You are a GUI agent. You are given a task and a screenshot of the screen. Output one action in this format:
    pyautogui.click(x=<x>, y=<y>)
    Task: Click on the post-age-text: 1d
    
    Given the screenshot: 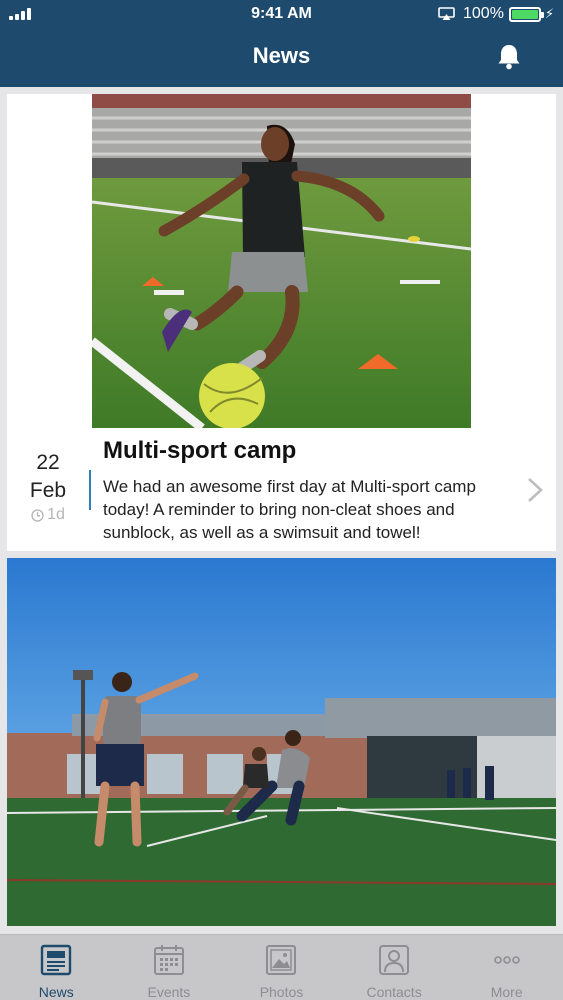 What is the action you would take?
    pyautogui.click(x=56, y=514)
    